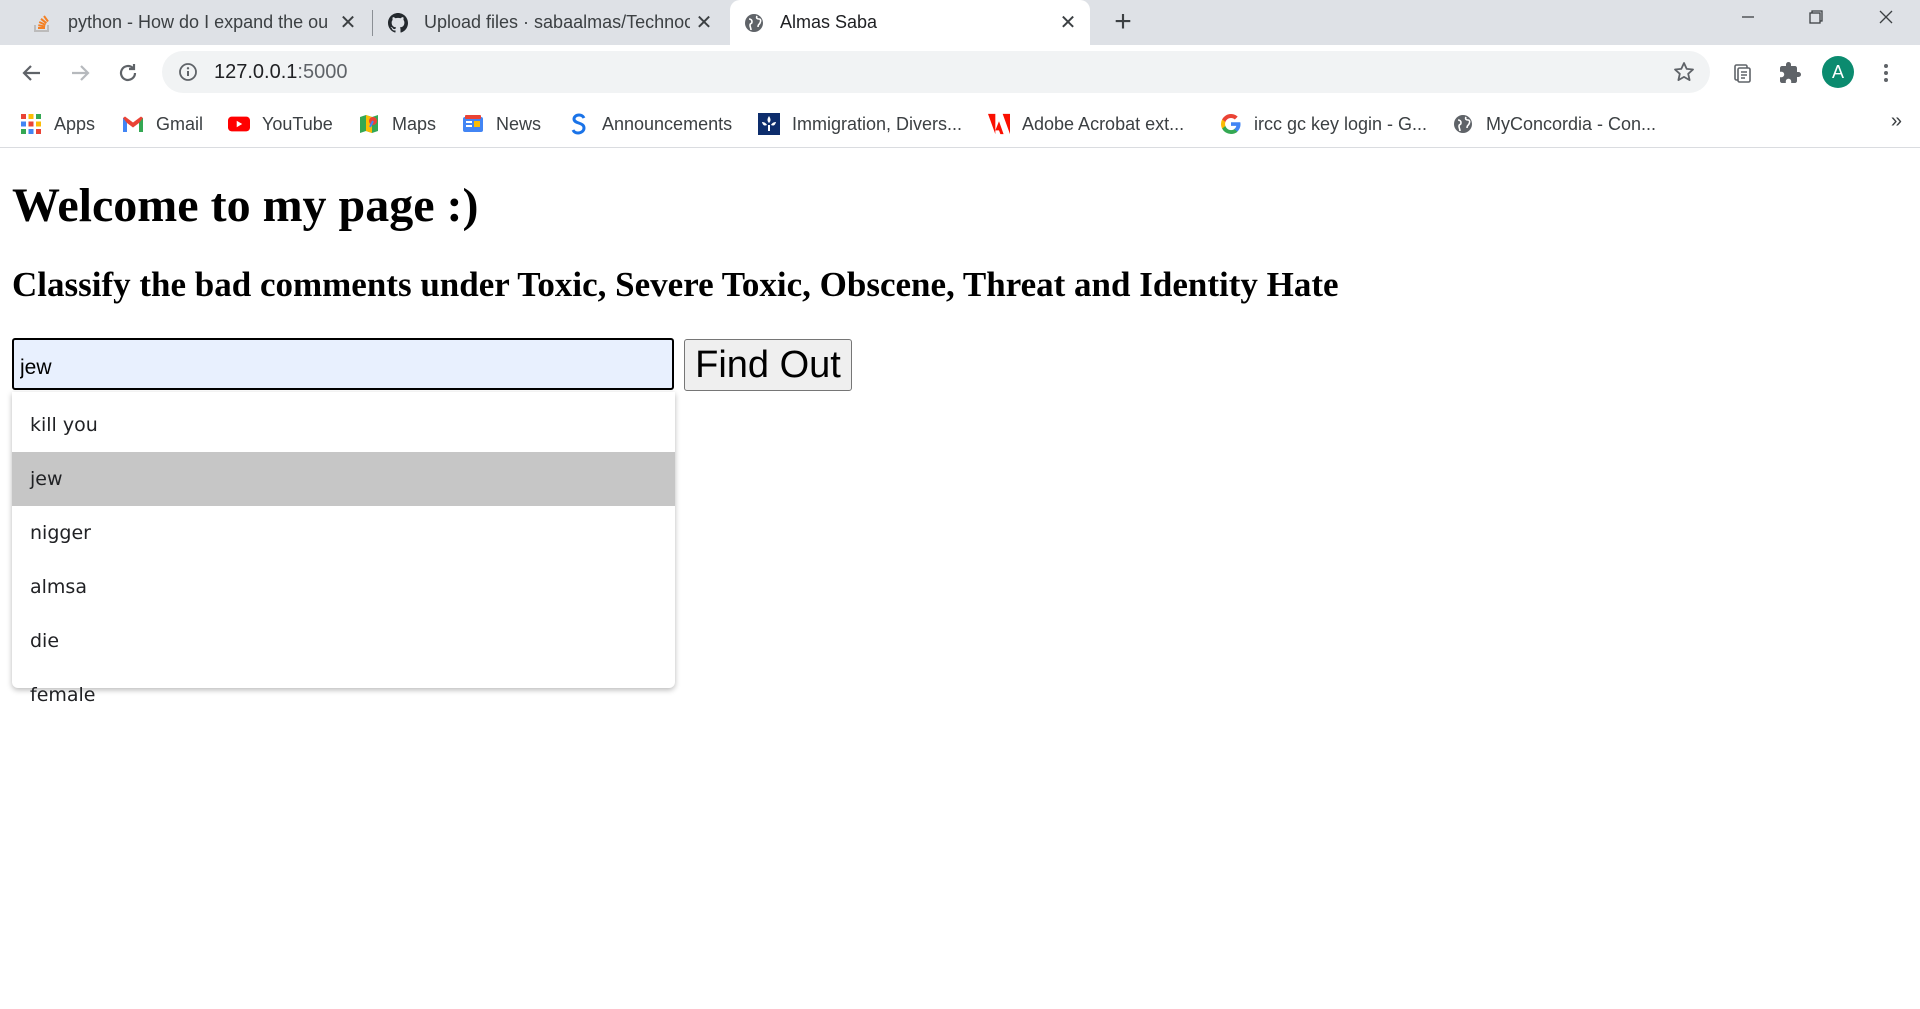 The image size is (1920, 1009). Describe the element at coordinates (1896, 121) in the screenshot. I see `bookmarks-overflow-button: »` at that location.